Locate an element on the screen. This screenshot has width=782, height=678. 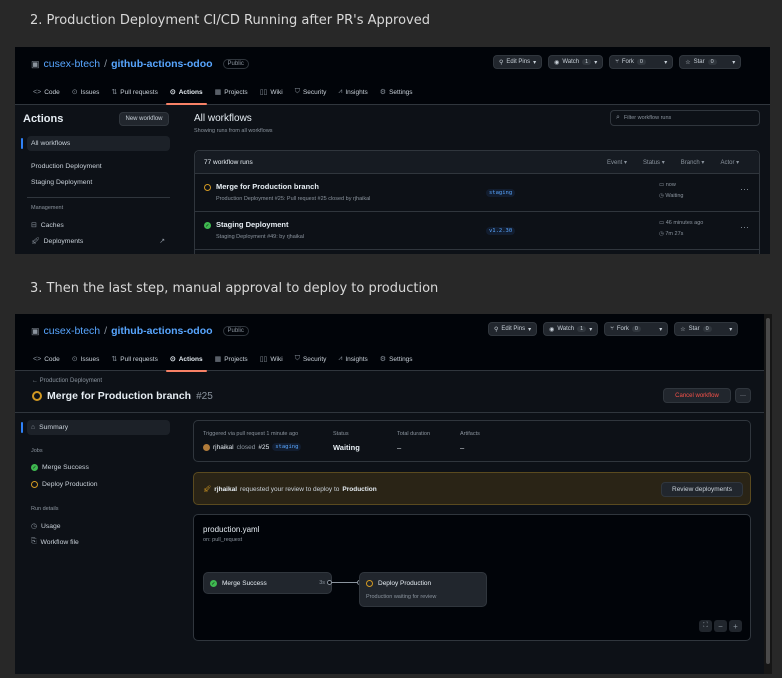
run-title: Staging Deployment is located at coordinates (252, 224).